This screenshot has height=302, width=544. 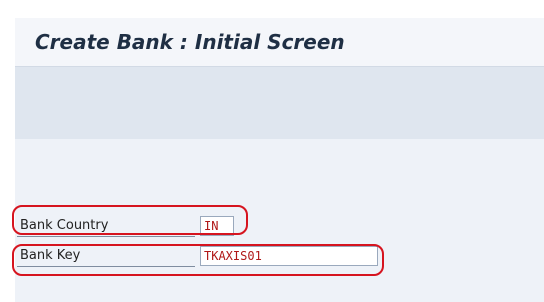 What do you see at coordinates (217, 226) in the screenshot?
I see `bank-country-field` at bounding box center [217, 226].